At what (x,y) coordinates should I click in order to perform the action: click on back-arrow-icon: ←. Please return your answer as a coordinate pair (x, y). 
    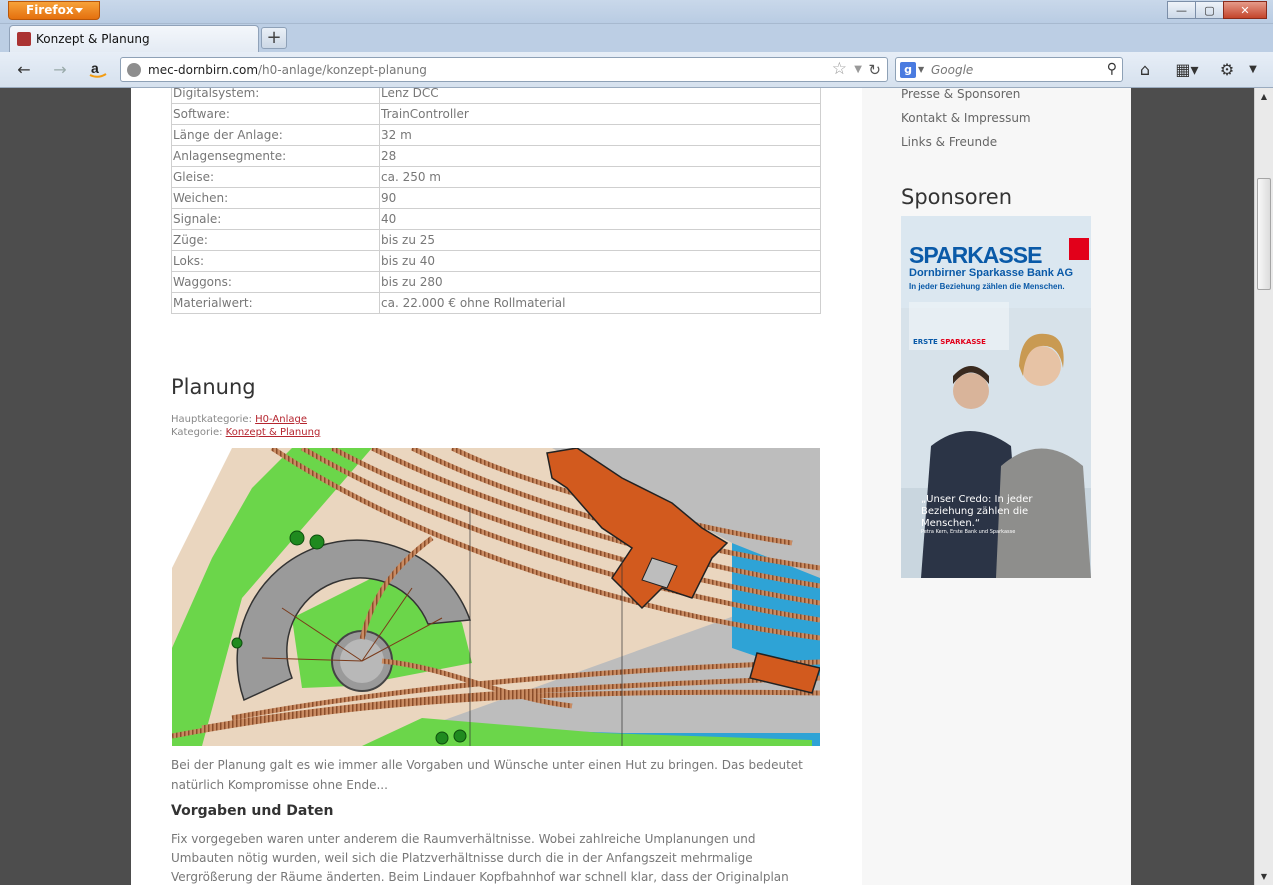
    Looking at the image, I should click on (24, 70).